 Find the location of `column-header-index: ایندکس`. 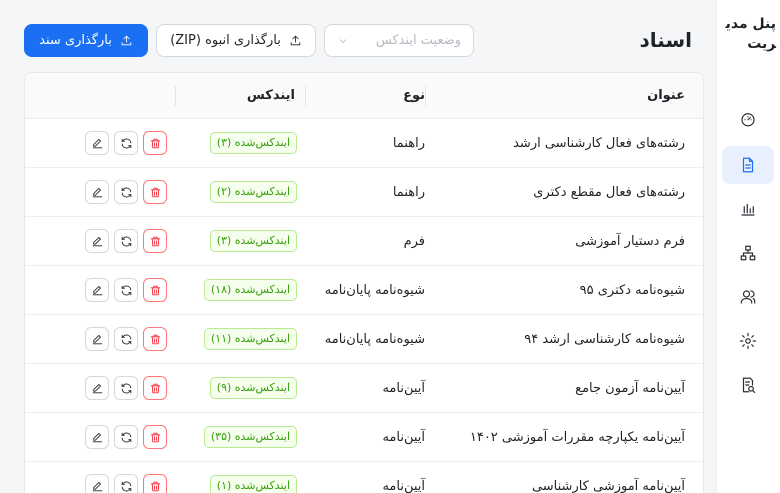

column-header-index: ایندکس is located at coordinates (270, 95).